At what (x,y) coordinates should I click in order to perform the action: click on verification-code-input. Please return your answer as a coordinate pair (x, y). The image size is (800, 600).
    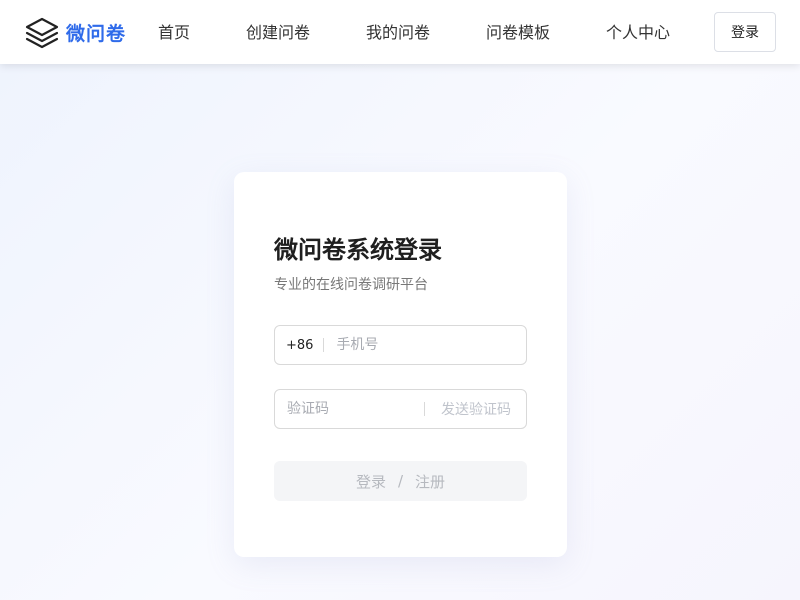
    Looking at the image, I should click on (352, 409).